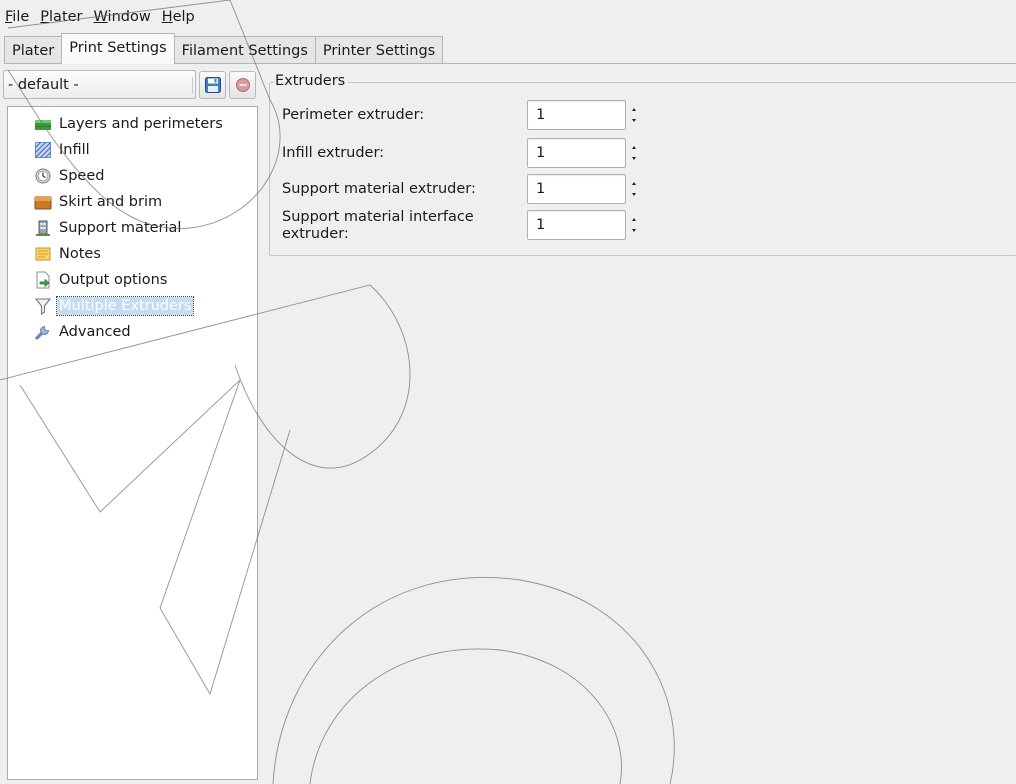 This screenshot has height=784, width=1016. I want to click on menu-window: Window, so click(122, 17).